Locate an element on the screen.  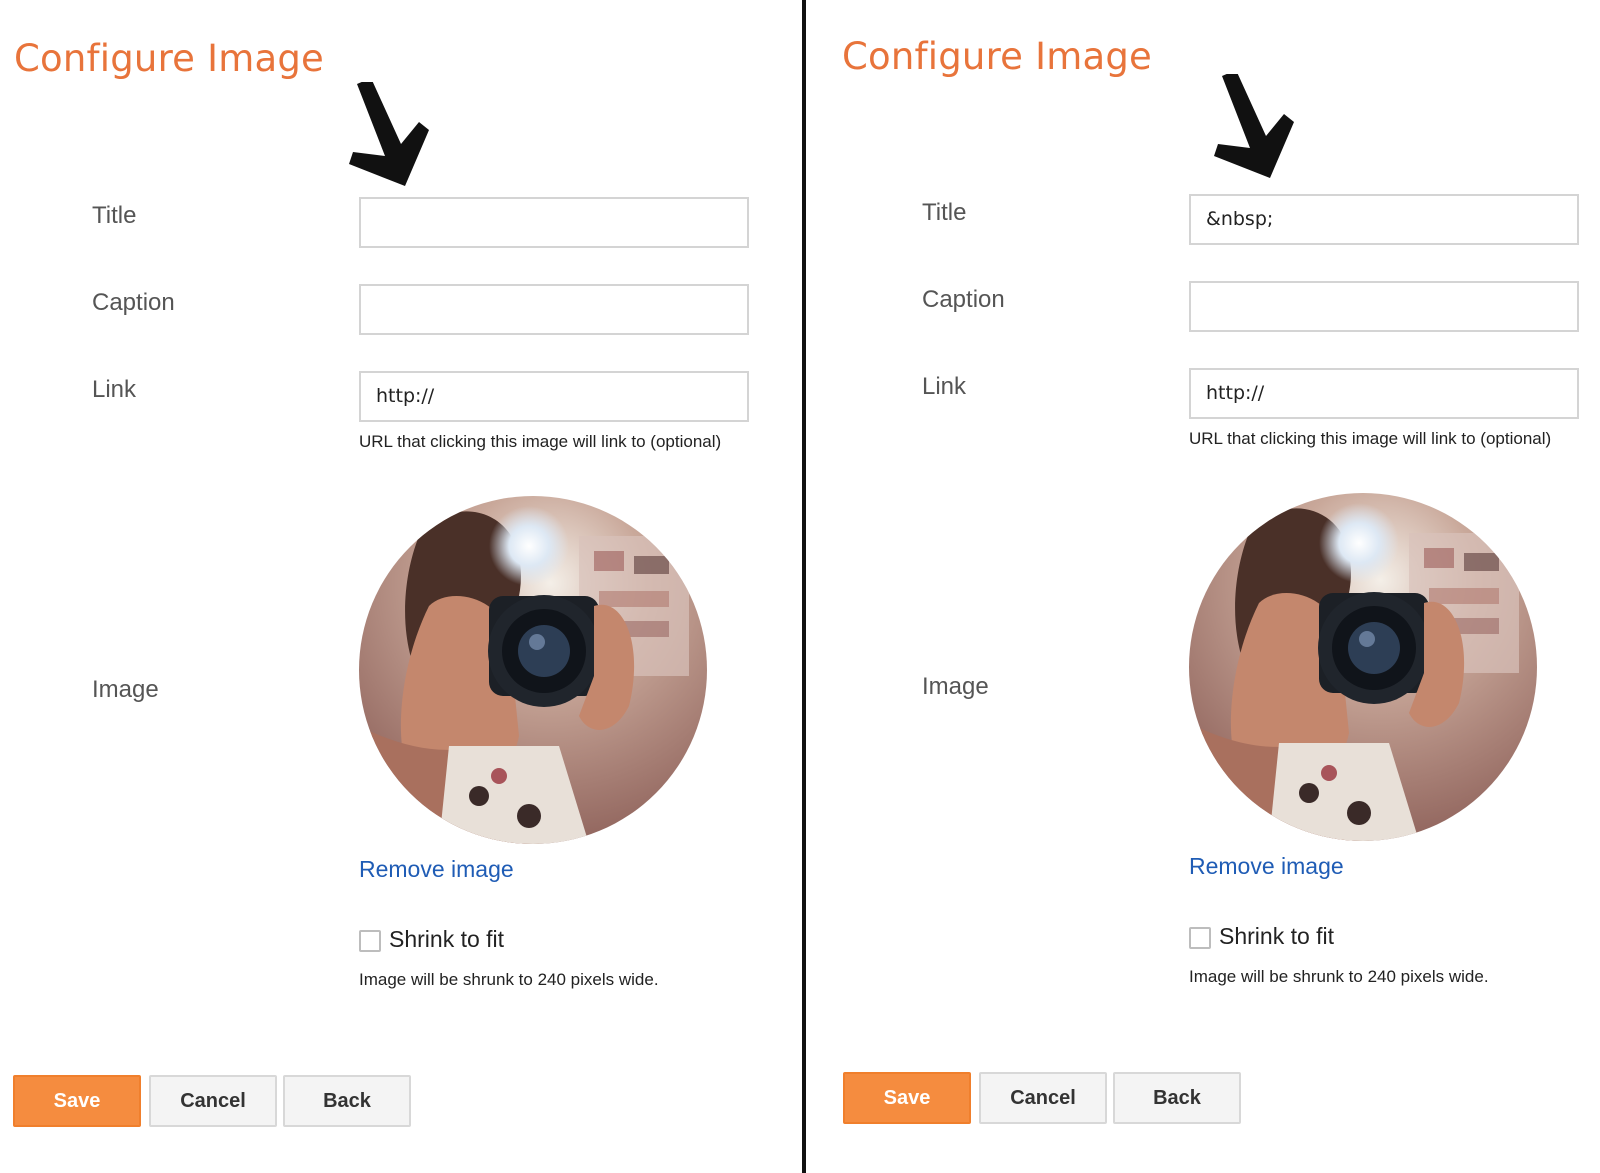
title-input is located at coordinates (554, 222).